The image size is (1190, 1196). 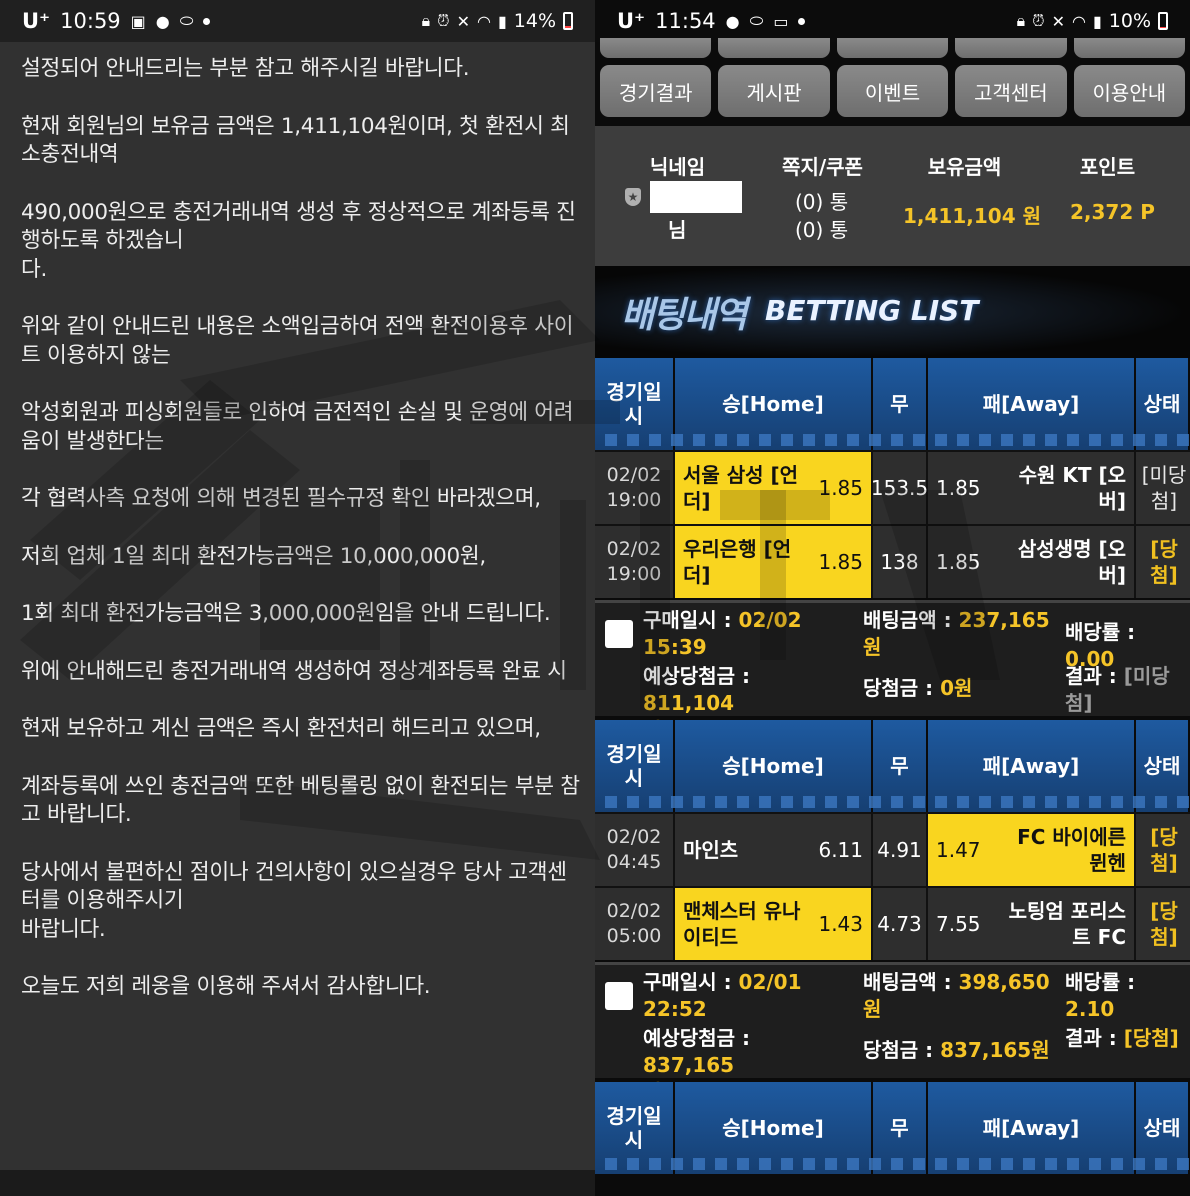 What do you see at coordinates (1112, 212) in the screenshot?
I see `points-value: 2,372 P` at bounding box center [1112, 212].